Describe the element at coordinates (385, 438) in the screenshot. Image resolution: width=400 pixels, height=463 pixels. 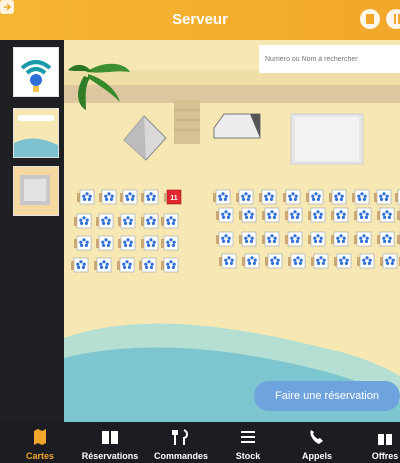
I see `gift-icon` at that location.